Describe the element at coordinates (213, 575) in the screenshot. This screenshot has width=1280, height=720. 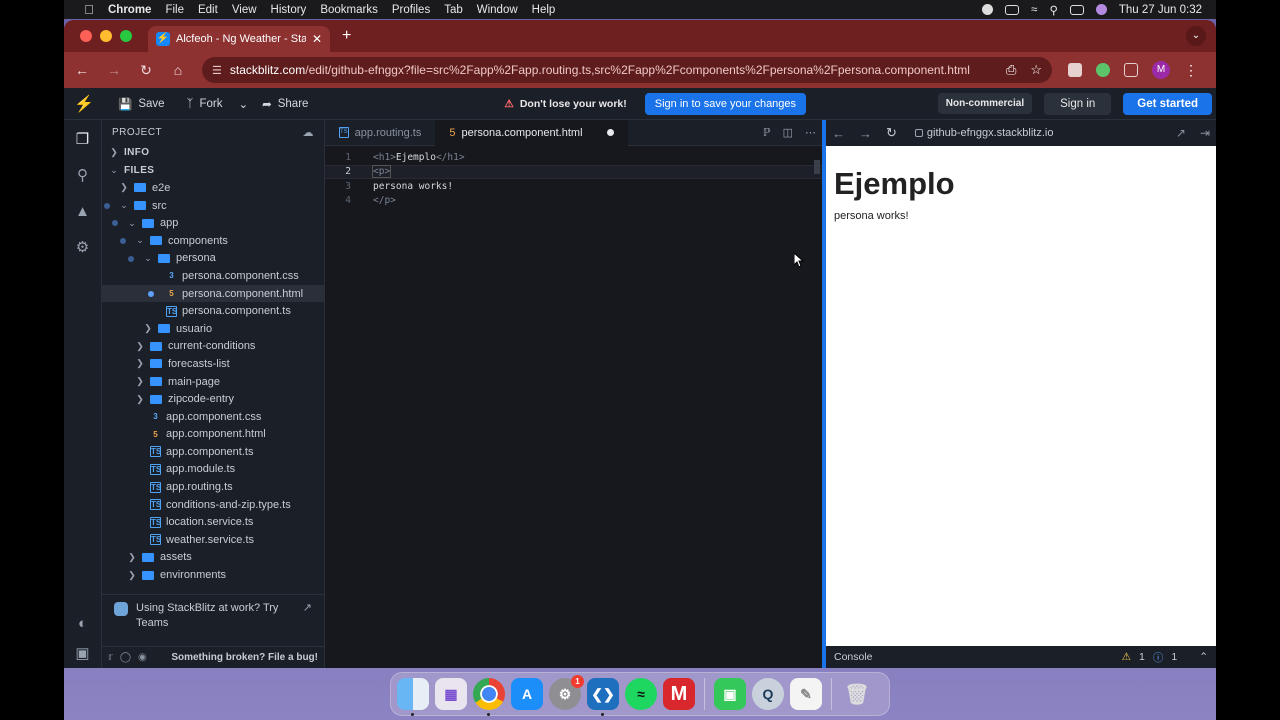
I see `folder-item: ❯ environments` at that location.